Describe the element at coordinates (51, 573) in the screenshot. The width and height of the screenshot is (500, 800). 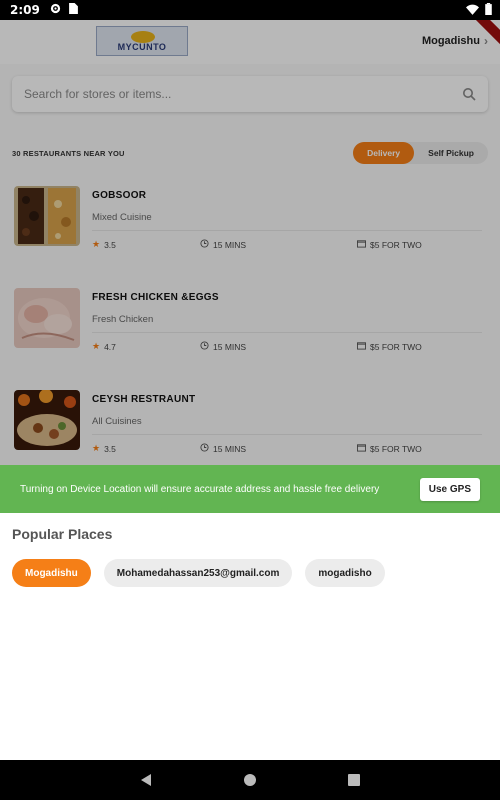
I see `place-chip: Mogadishu` at that location.